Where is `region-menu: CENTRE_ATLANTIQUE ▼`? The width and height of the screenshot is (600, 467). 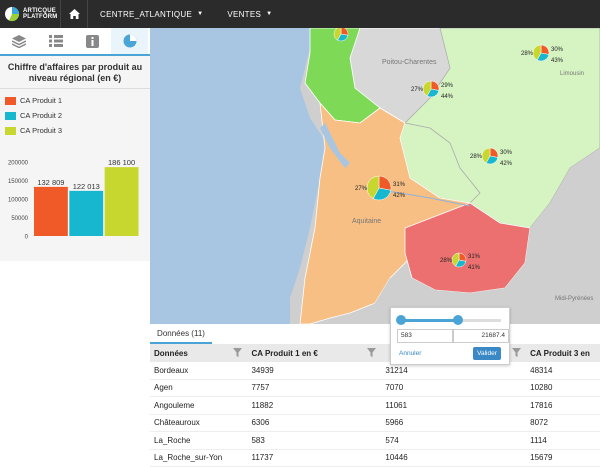
region-menu: CENTRE_ATLANTIQUE ▼ is located at coordinates (151, 14).